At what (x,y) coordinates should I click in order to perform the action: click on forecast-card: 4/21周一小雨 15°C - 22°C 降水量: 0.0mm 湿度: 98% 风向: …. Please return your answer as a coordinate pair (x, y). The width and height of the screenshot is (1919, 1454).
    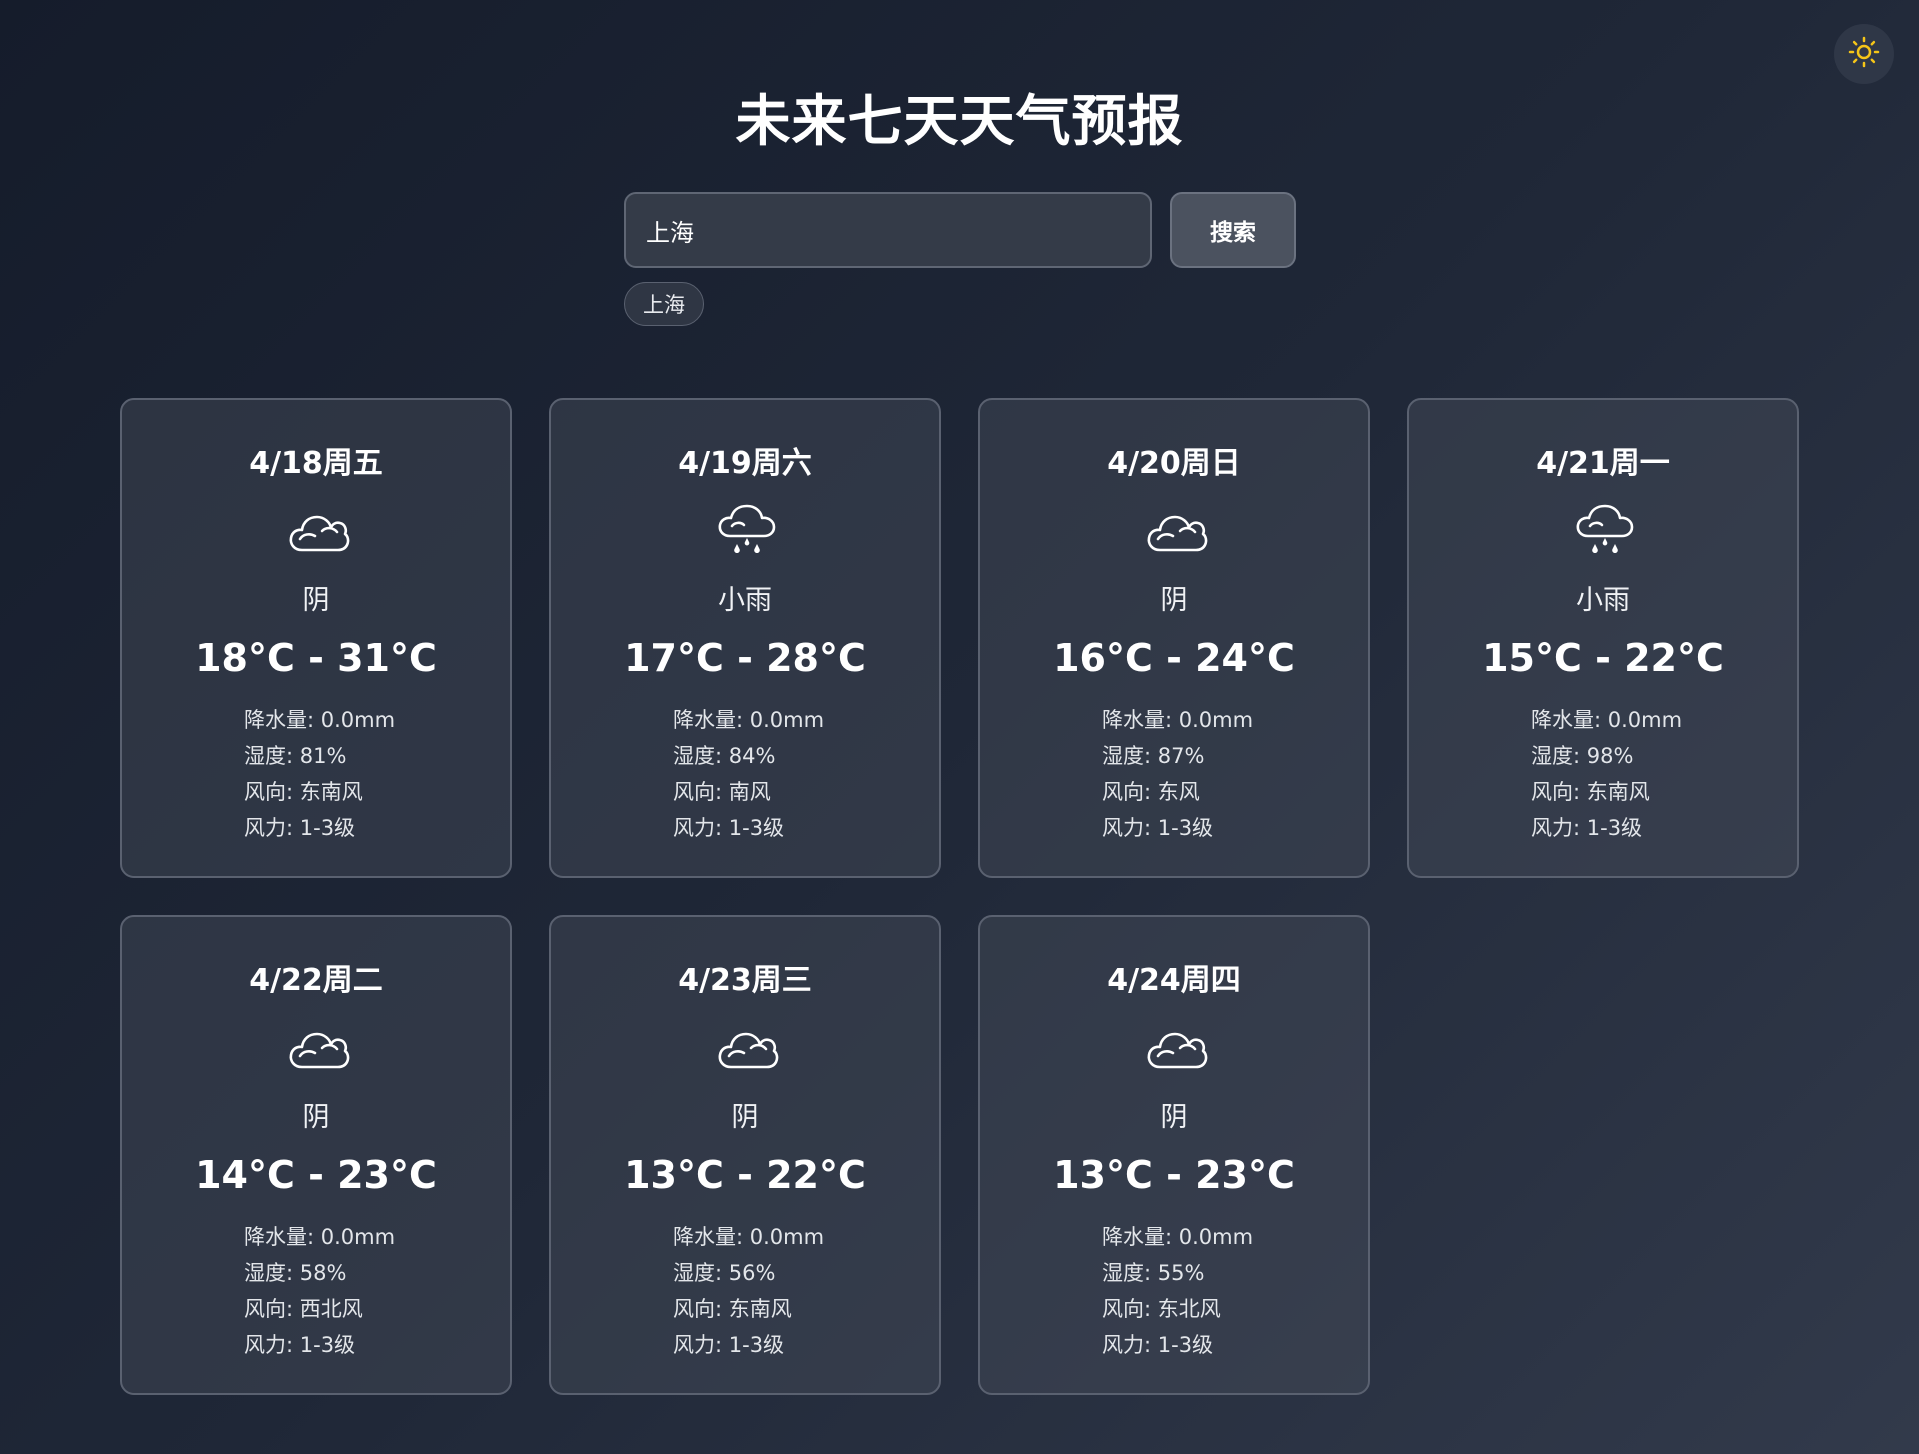
    Looking at the image, I should click on (1603, 638).